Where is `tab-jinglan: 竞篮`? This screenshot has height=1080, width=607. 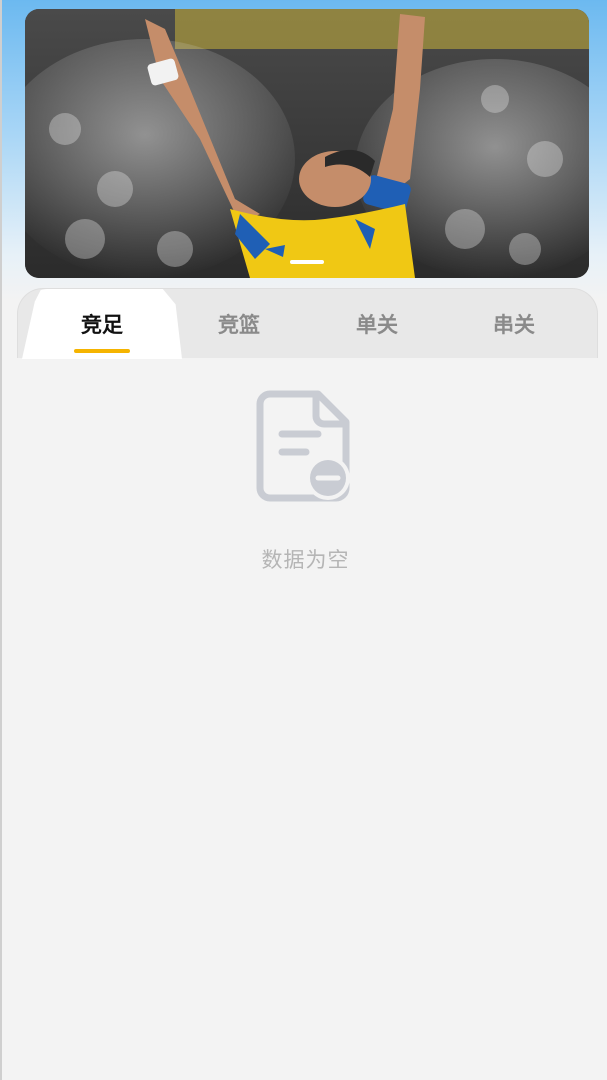
tab-jinglan: 竞篮 is located at coordinates (239, 324).